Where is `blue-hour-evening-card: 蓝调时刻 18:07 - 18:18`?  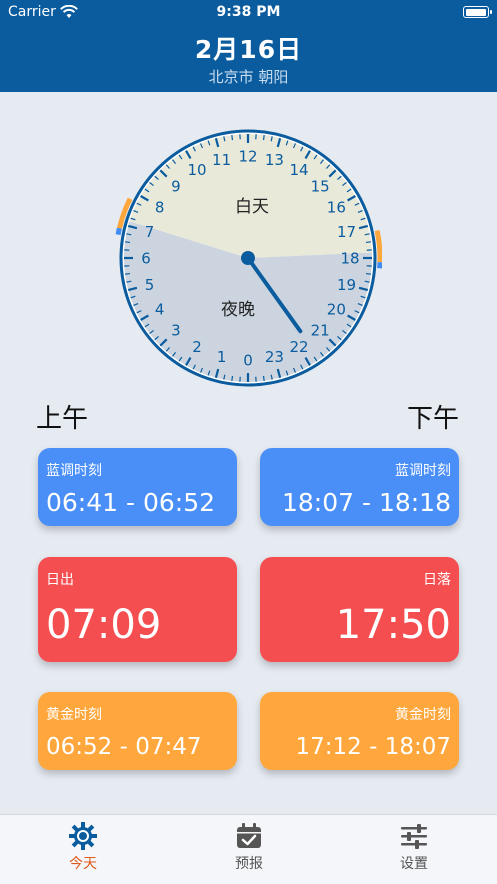
blue-hour-evening-card: 蓝调时刻 18:07 - 18:18 is located at coordinates (359, 487).